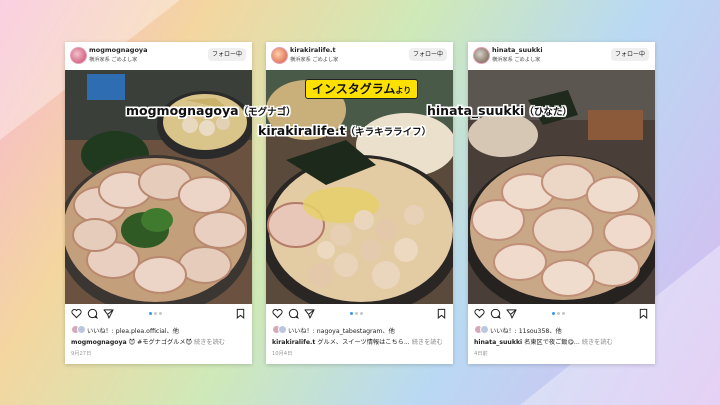 The width and height of the screenshot is (720, 405). What do you see at coordinates (282, 354) in the screenshot?
I see `post-date: 10月4日` at bounding box center [282, 354].